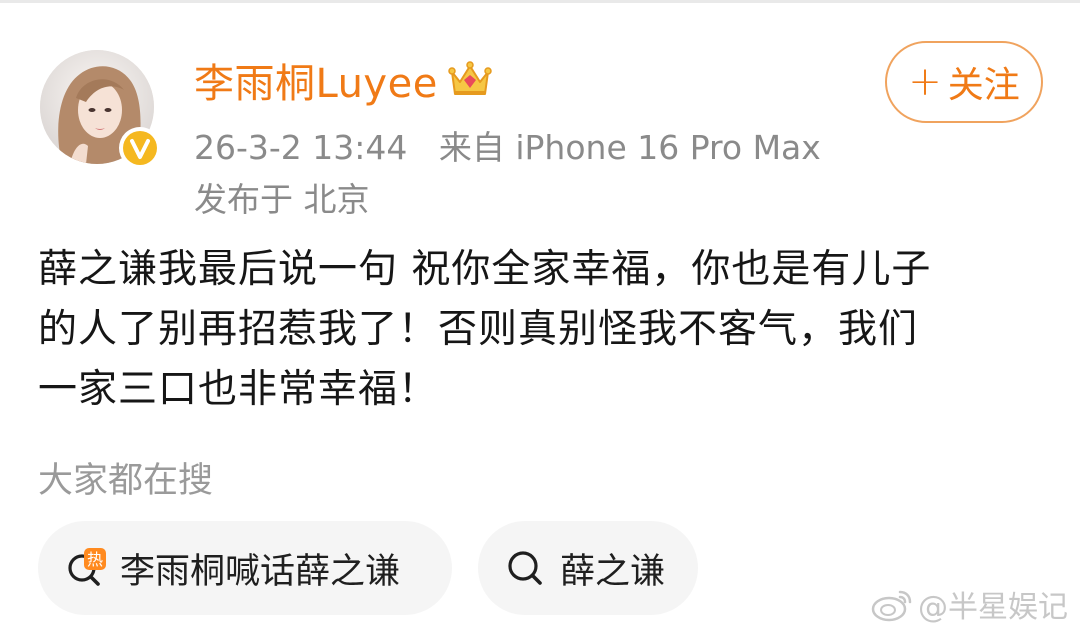 This screenshot has width=1080, height=636. What do you see at coordinates (316, 80) in the screenshot?
I see `author-name: 李雨桐Luyee` at bounding box center [316, 80].